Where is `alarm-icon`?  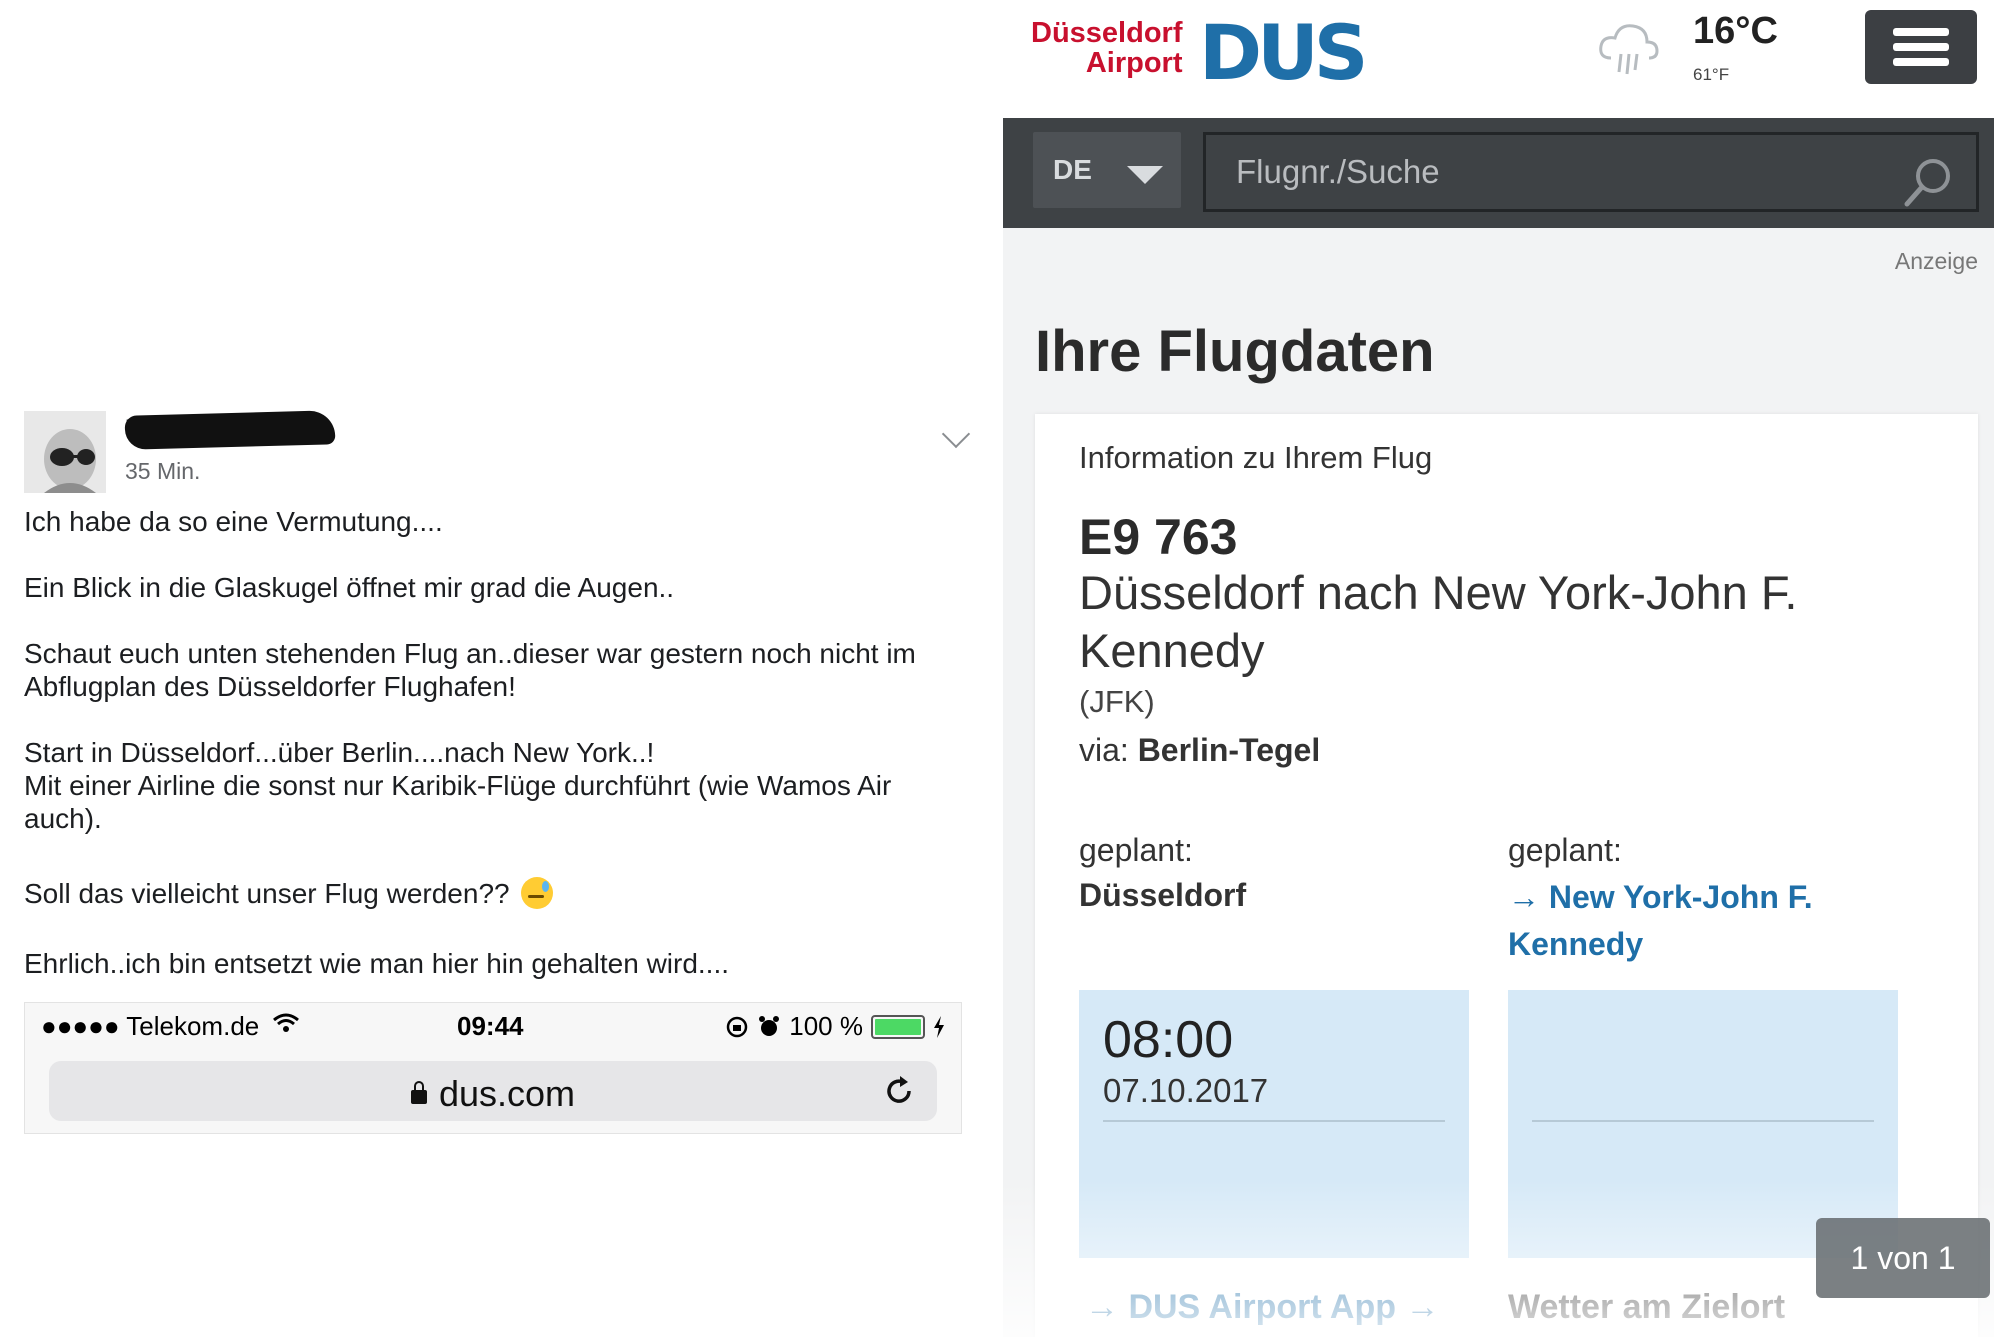
alarm-icon is located at coordinates (769, 1025).